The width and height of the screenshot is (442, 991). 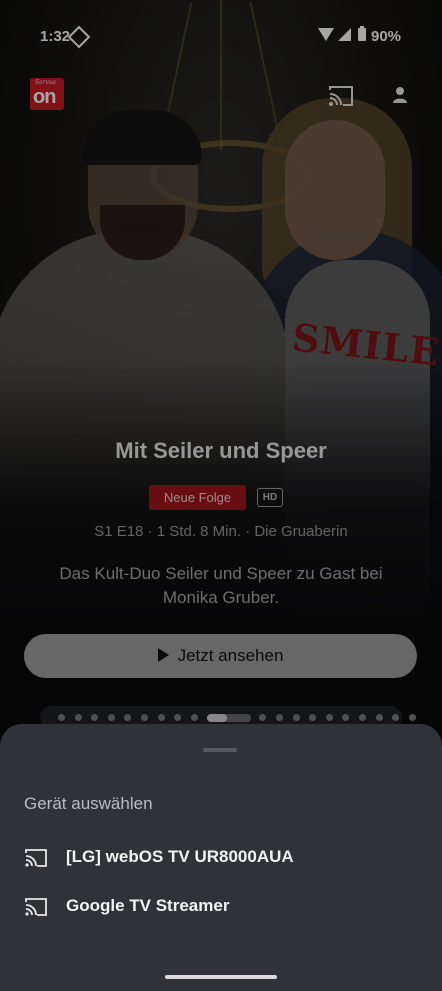 What do you see at coordinates (180, 856) in the screenshot?
I see `device-label: [LG] webOS TV UR8000AUA` at bounding box center [180, 856].